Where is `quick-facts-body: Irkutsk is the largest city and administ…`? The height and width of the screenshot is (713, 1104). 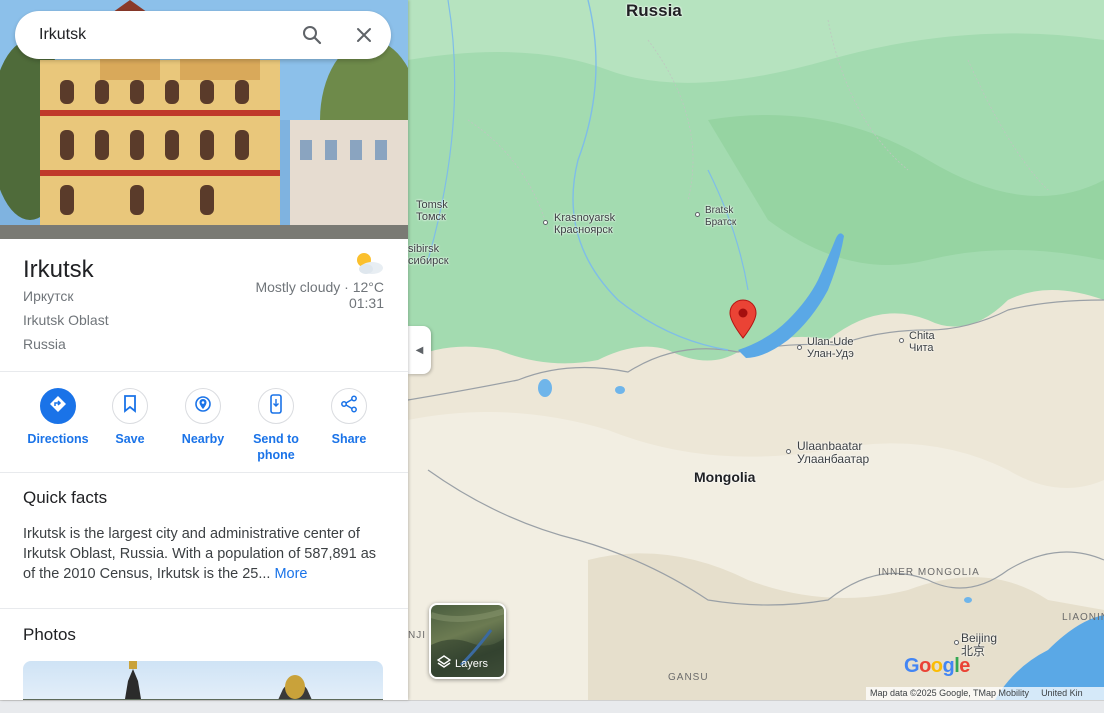
quick-facts-body: Irkutsk is the largest city and administ… is located at coordinates (200, 554).